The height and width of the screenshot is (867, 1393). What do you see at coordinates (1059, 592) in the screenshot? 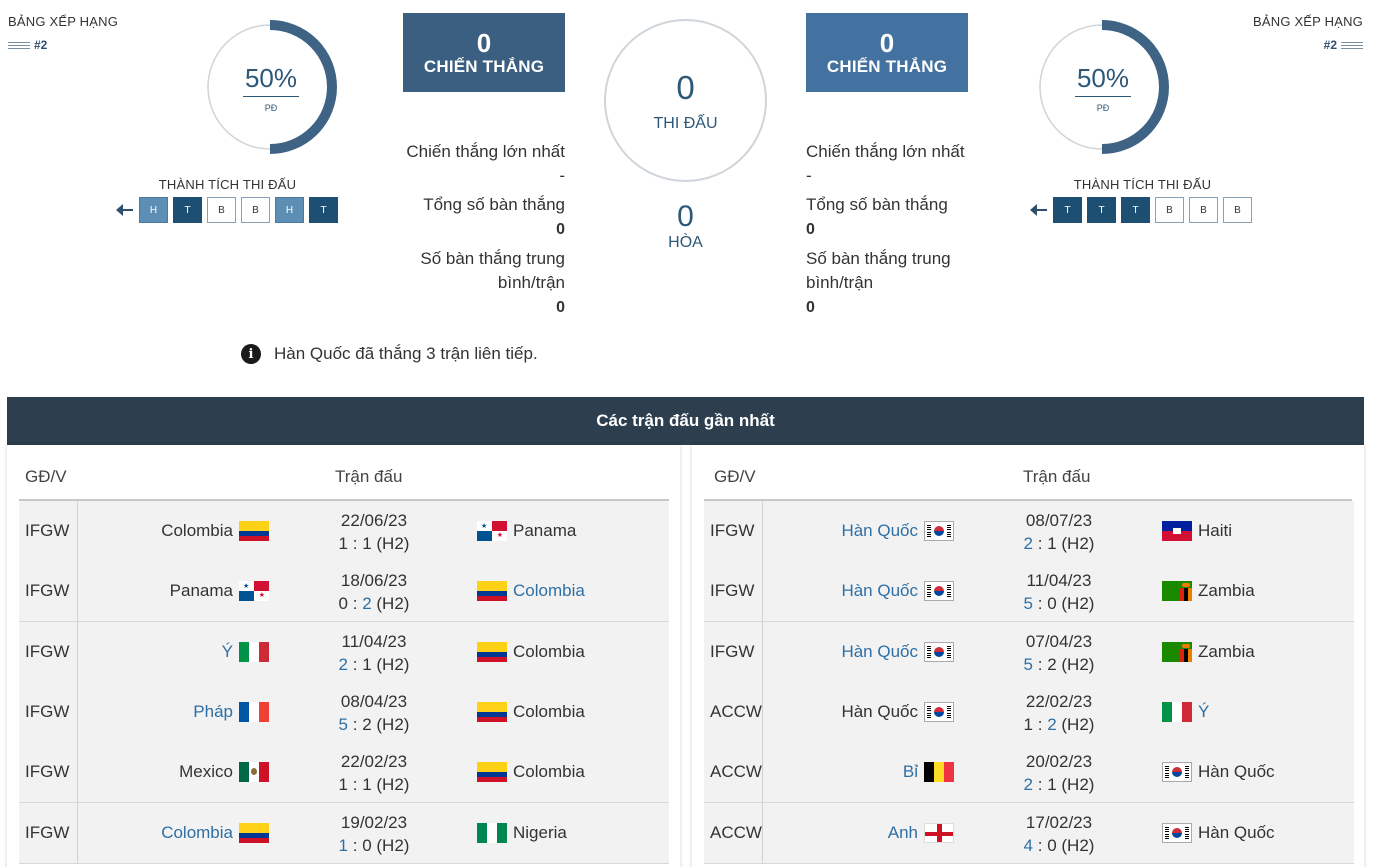
I see `match-score: 11/04/23 5 : 0 (H2)` at bounding box center [1059, 592].